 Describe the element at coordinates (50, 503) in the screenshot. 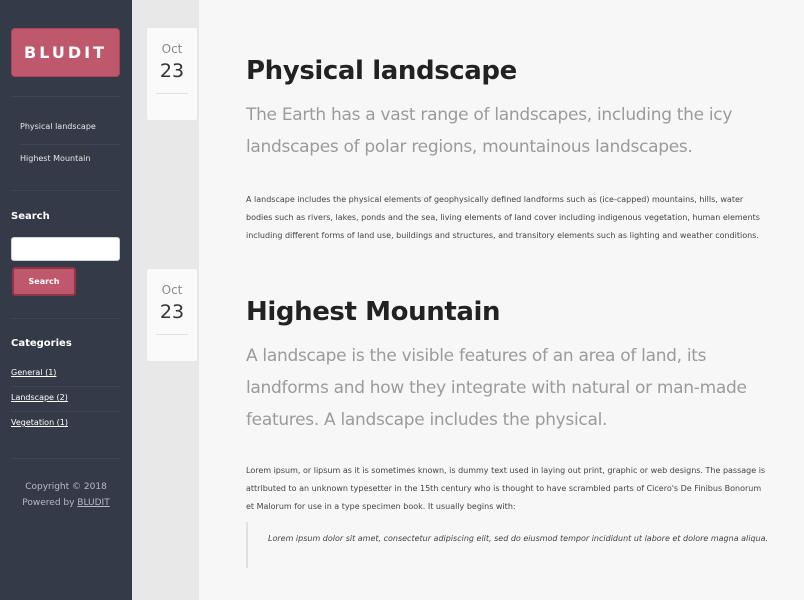

I see `footer-powered-label: Powered by` at that location.